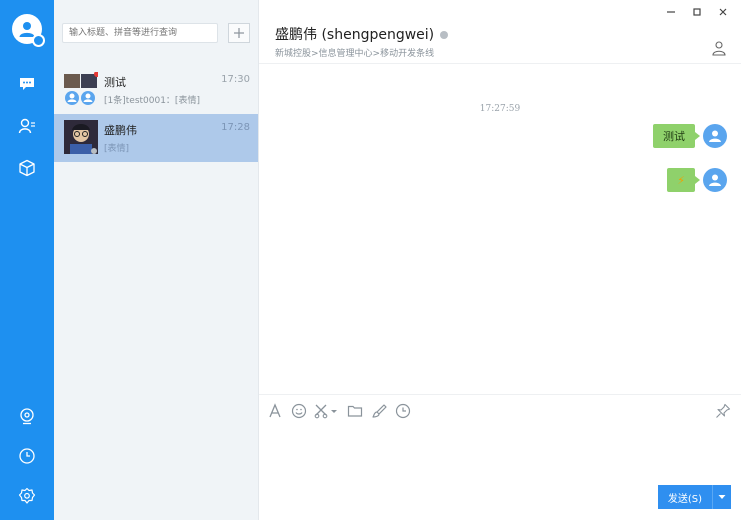  I want to click on minimize-icon, so click(671, 12).